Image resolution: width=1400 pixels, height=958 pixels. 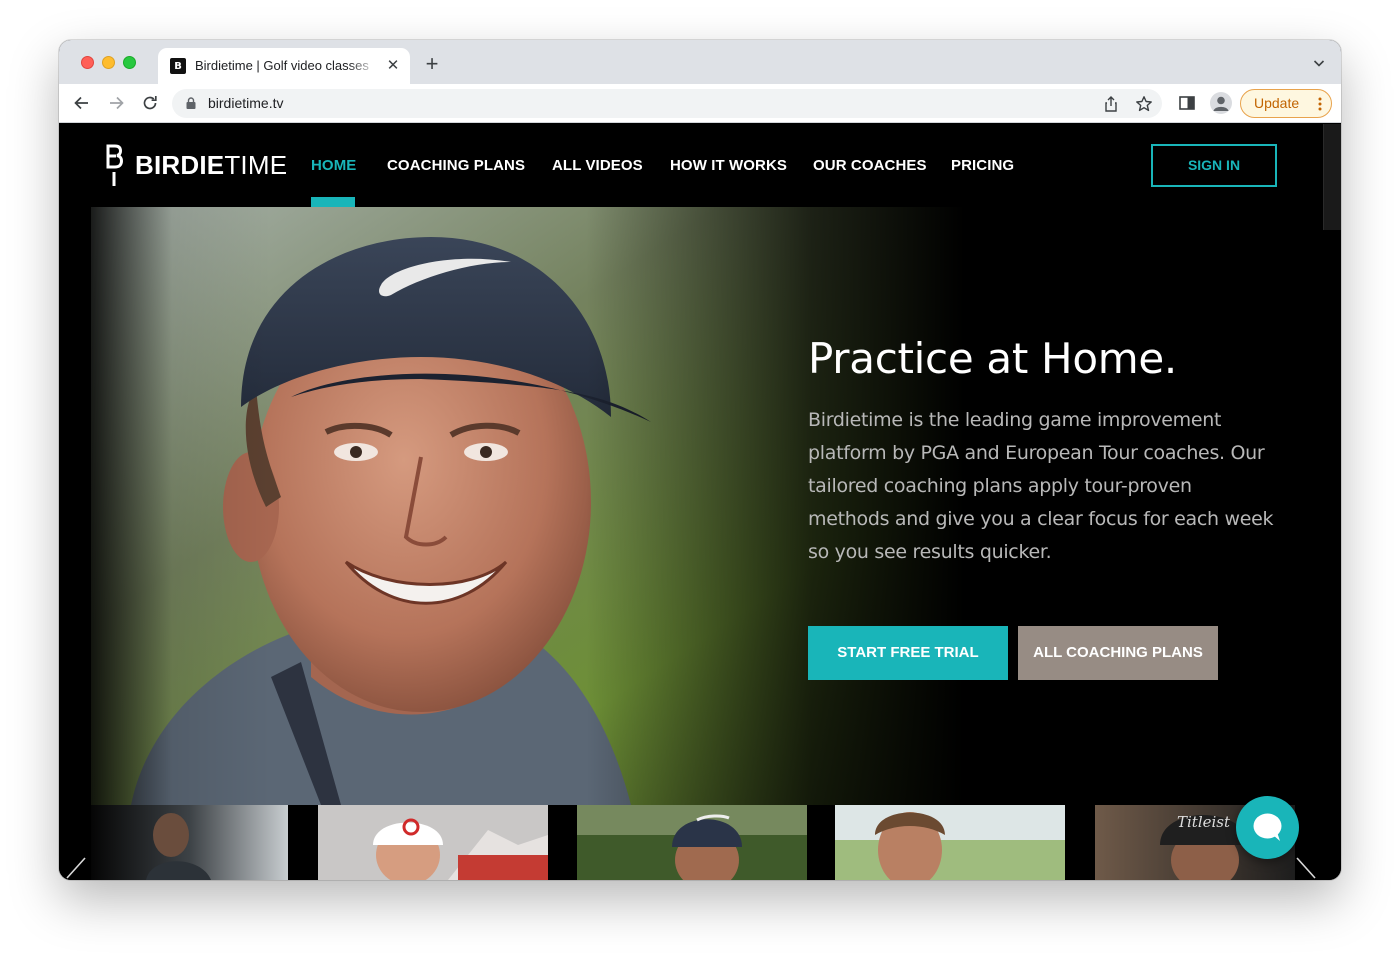 What do you see at coordinates (87, 62) in the screenshot?
I see `close-window-button` at bounding box center [87, 62].